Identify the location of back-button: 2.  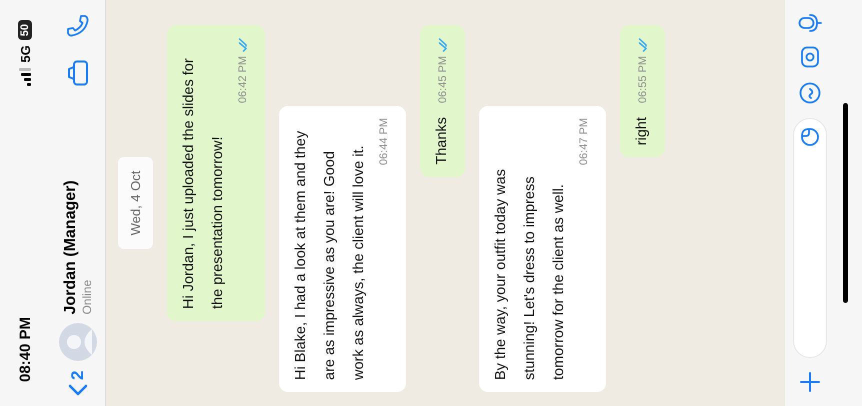
(78, 383).